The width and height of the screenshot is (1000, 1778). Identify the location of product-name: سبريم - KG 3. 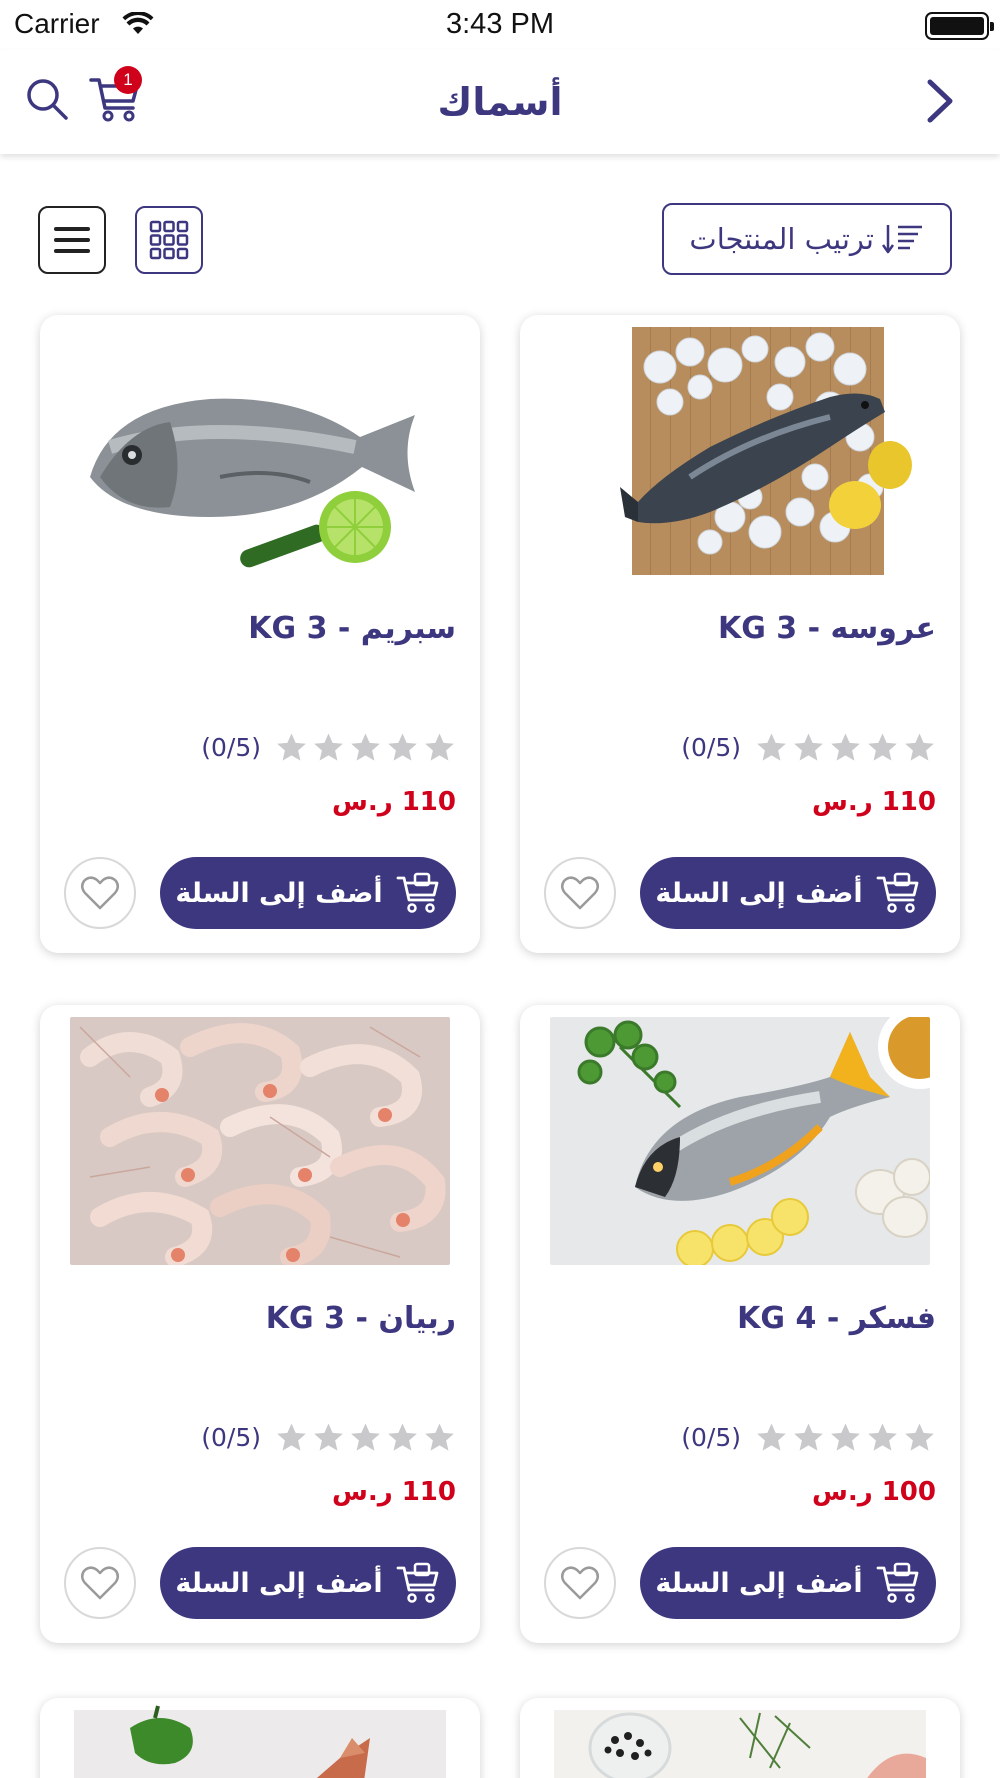
(352, 628).